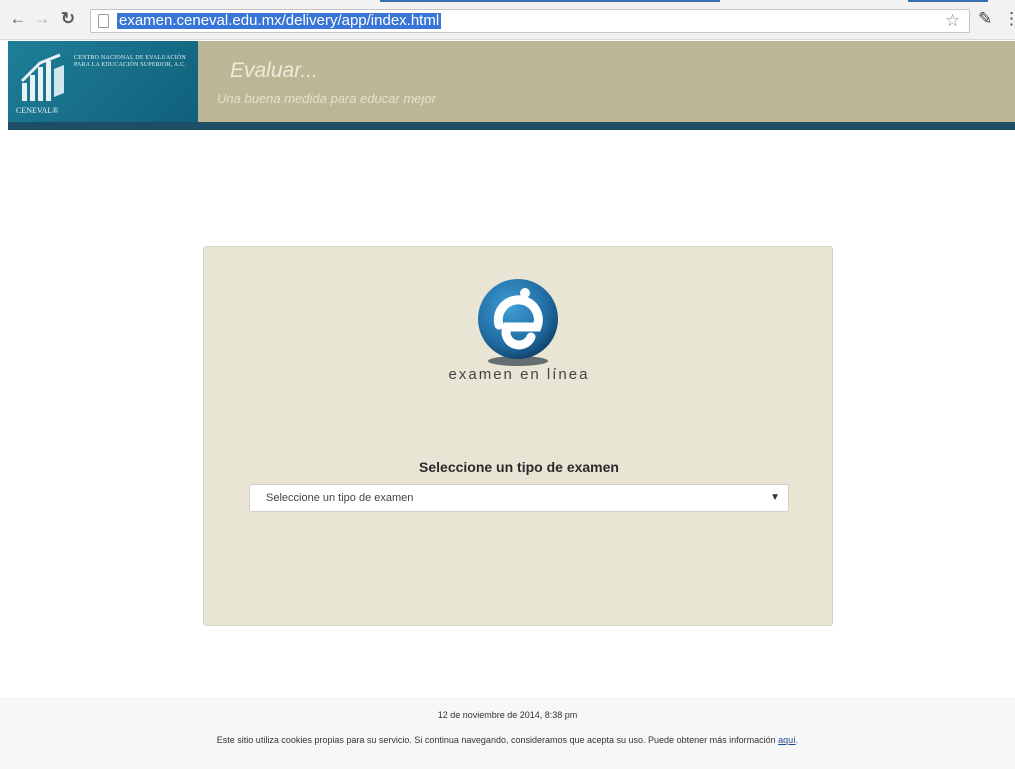 Image resolution: width=1015 pixels, height=769 pixels. Describe the element at coordinates (68, 19) in the screenshot. I see `reload-icon: ↻` at that location.